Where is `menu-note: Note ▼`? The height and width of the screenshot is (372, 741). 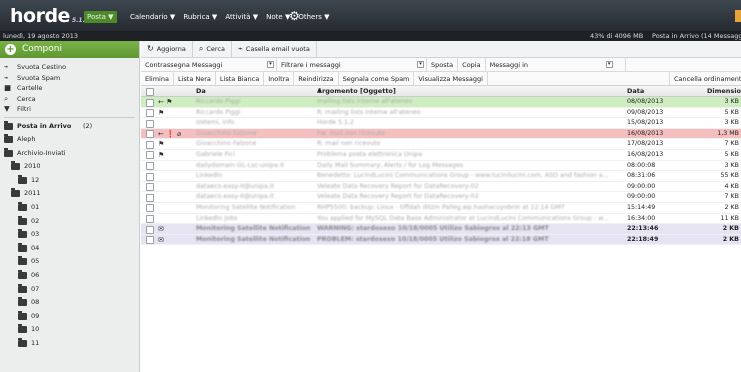
menu-note: Note ▼ is located at coordinates (278, 17).